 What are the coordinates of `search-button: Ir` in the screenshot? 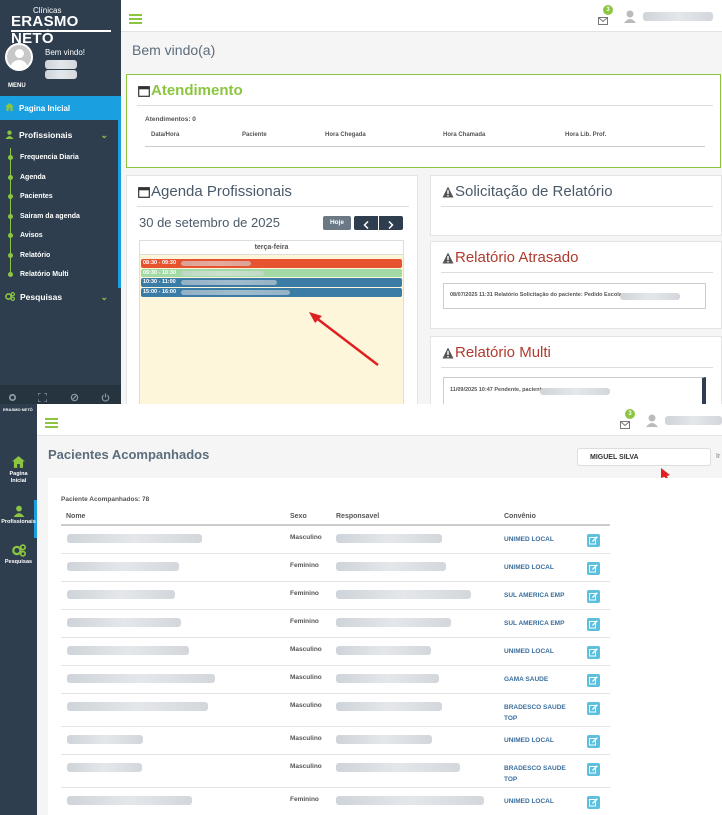 It's located at (718, 456).